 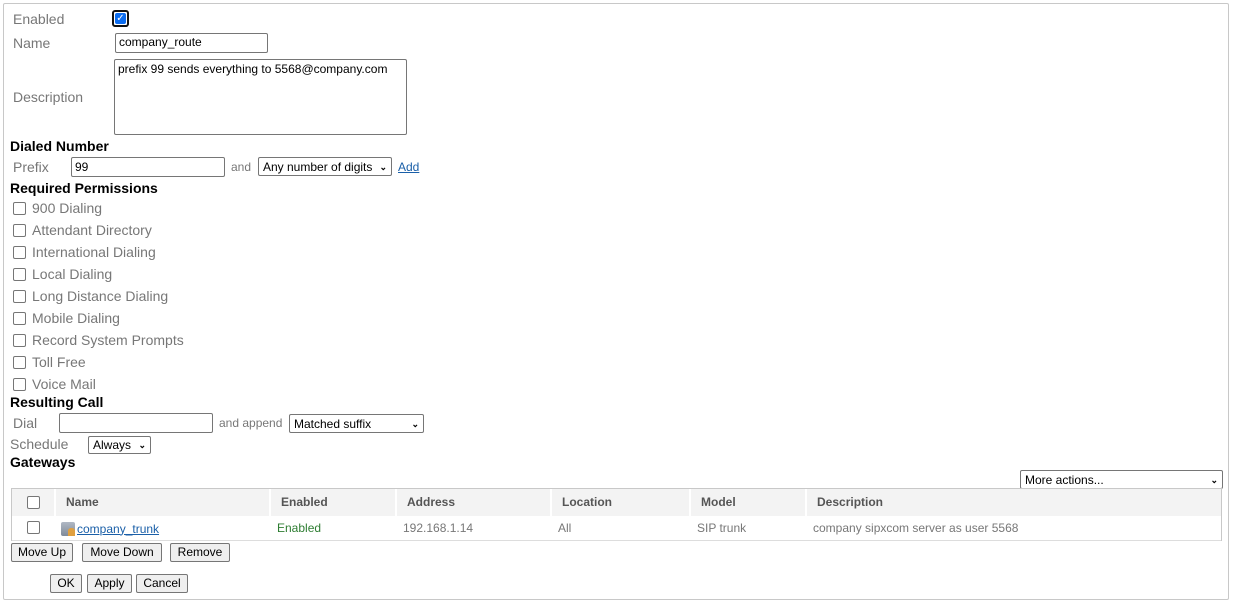 I want to click on resulting-call-heading: Resulting Call, so click(x=57, y=402).